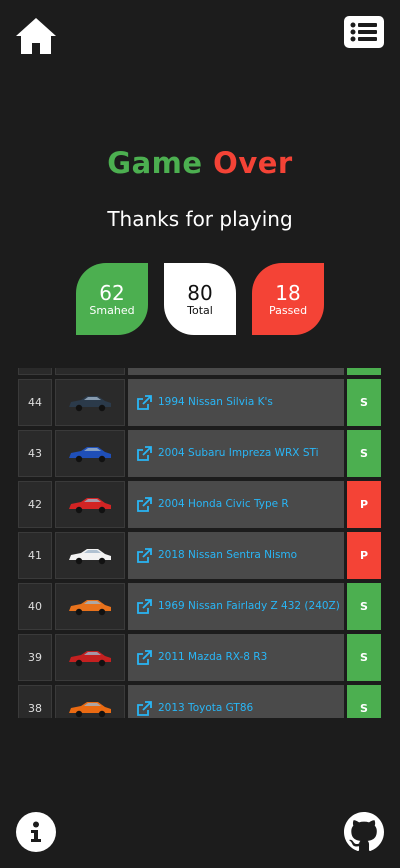 The height and width of the screenshot is (868, 400). Describe the element at coordinates (35, 555) in the screenshot. I see `car-rank: 41` at that location.